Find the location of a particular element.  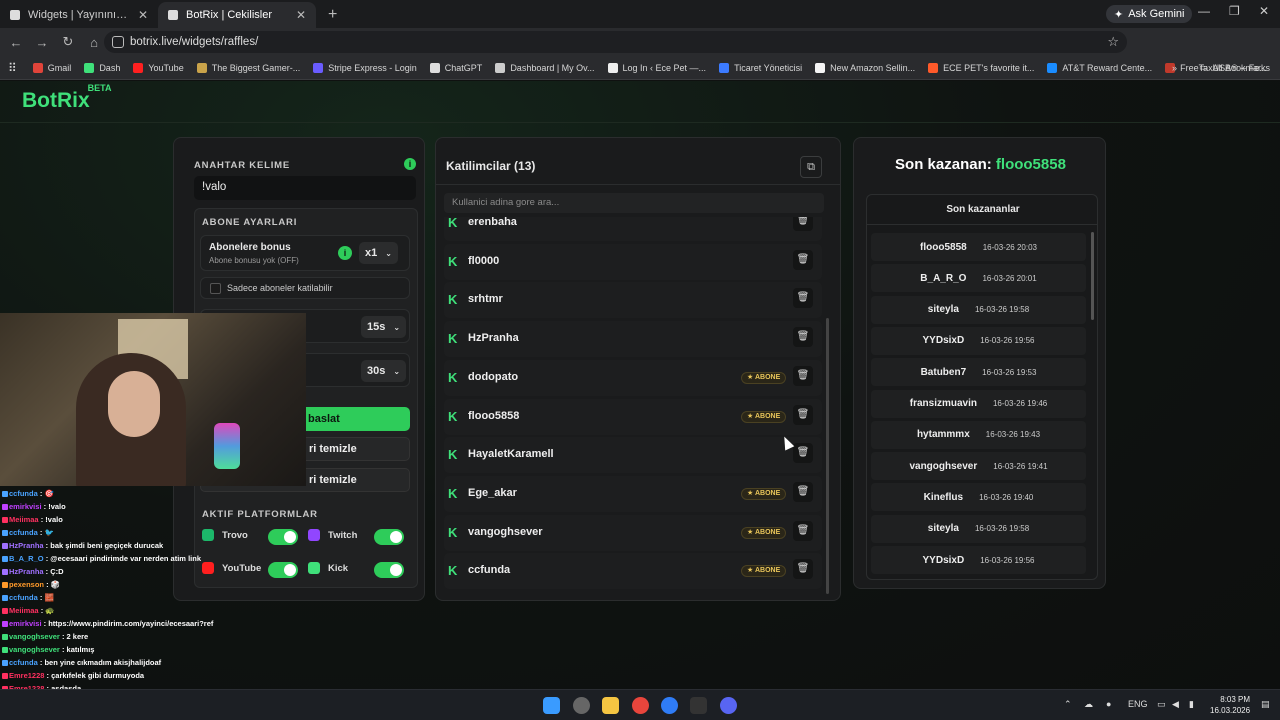

clear-label: ri temizle is located at coordinates (333, 449).